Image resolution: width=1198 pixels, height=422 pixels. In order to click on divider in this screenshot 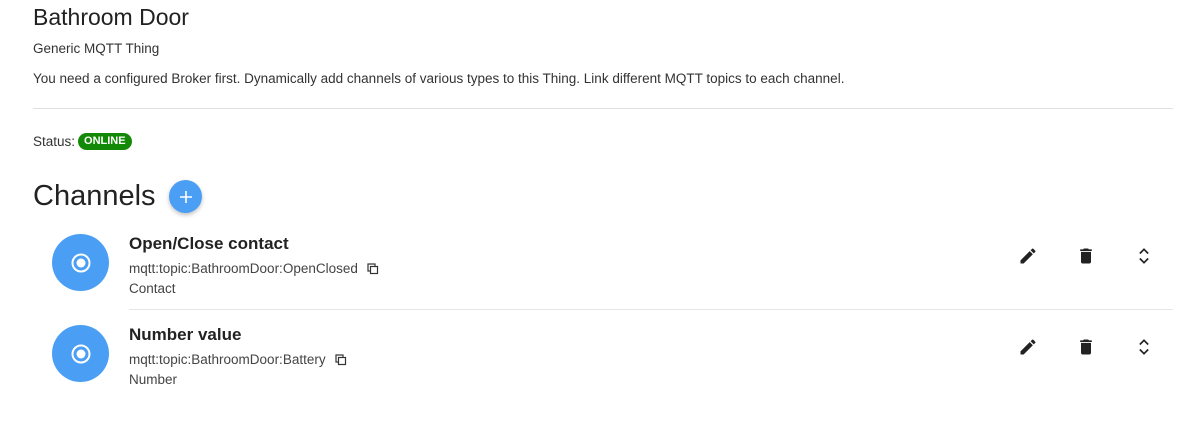, I will do `click(603, 108)`.